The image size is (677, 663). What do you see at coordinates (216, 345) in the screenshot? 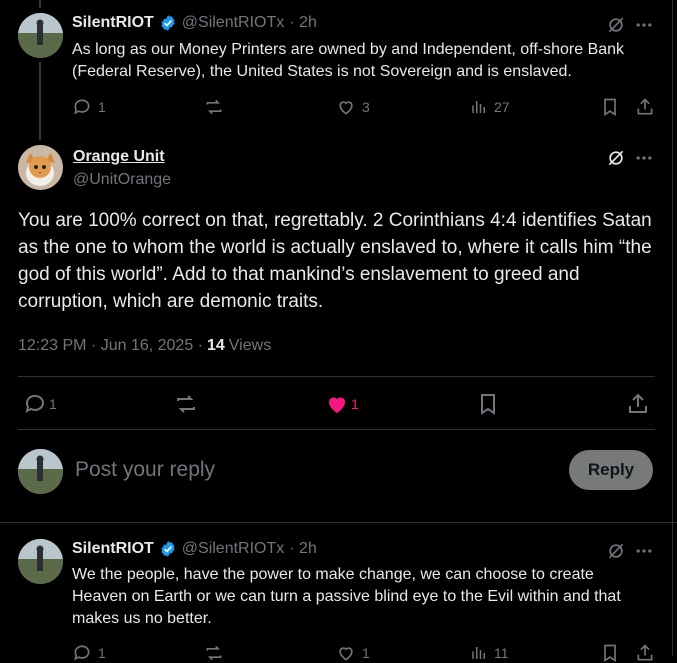
I see `views-number: 14` at bounding box center [216, 345].